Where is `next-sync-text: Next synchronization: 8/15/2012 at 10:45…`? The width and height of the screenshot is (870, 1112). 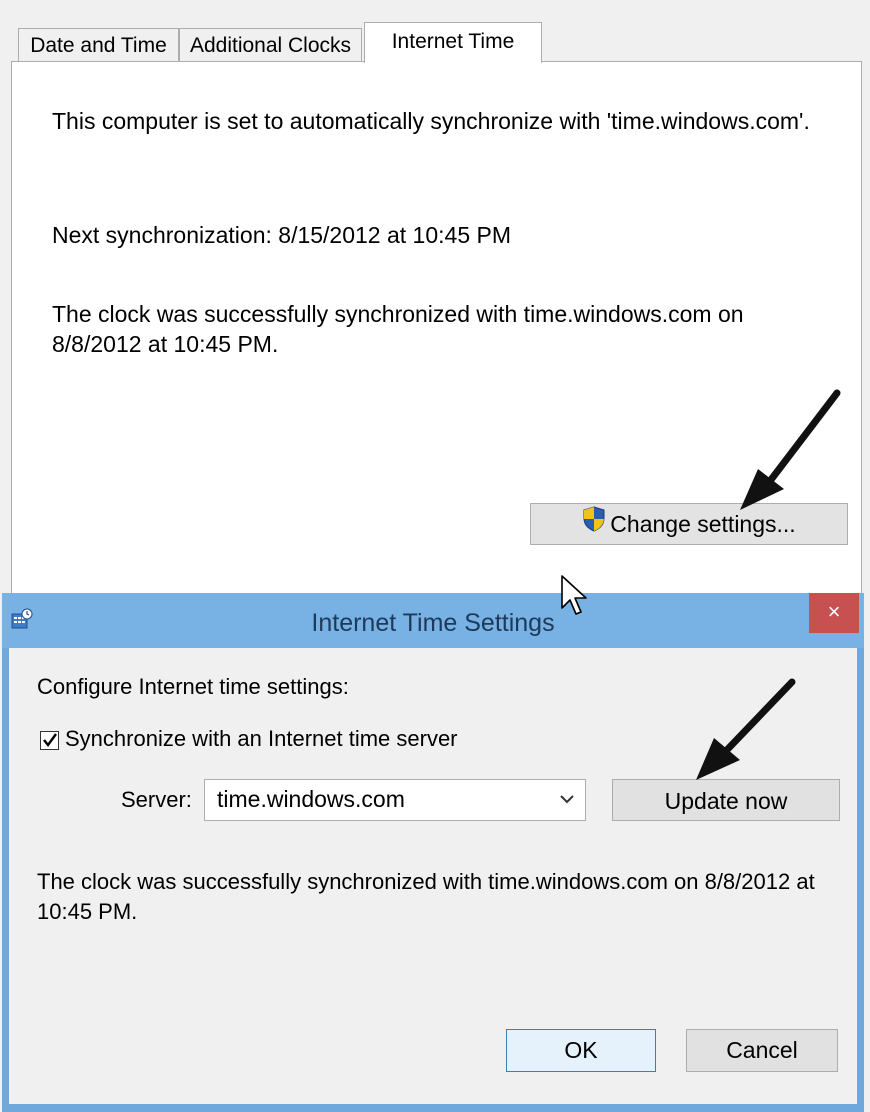
next-sync-text: Next synchronization: 8/15/2012 at 10:45… is located at coordinates (282, 235).